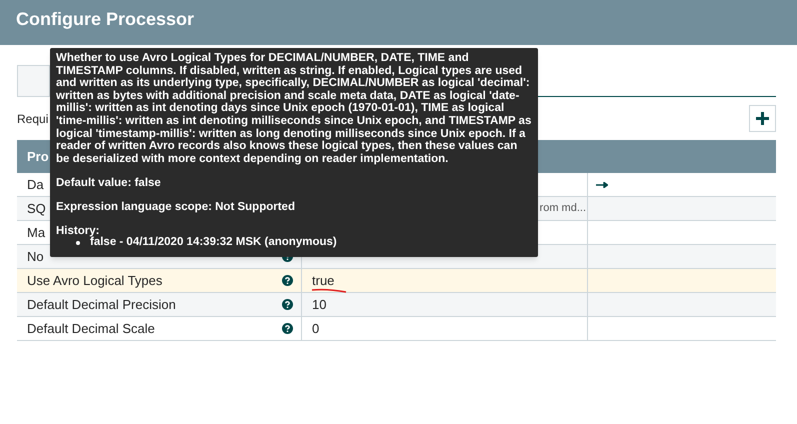 This screenshot has height=424, width=797. What do you see at coordinates (35, 185) in the screenshot?
I see `property-name: Da` at bounding box center [35, 185].